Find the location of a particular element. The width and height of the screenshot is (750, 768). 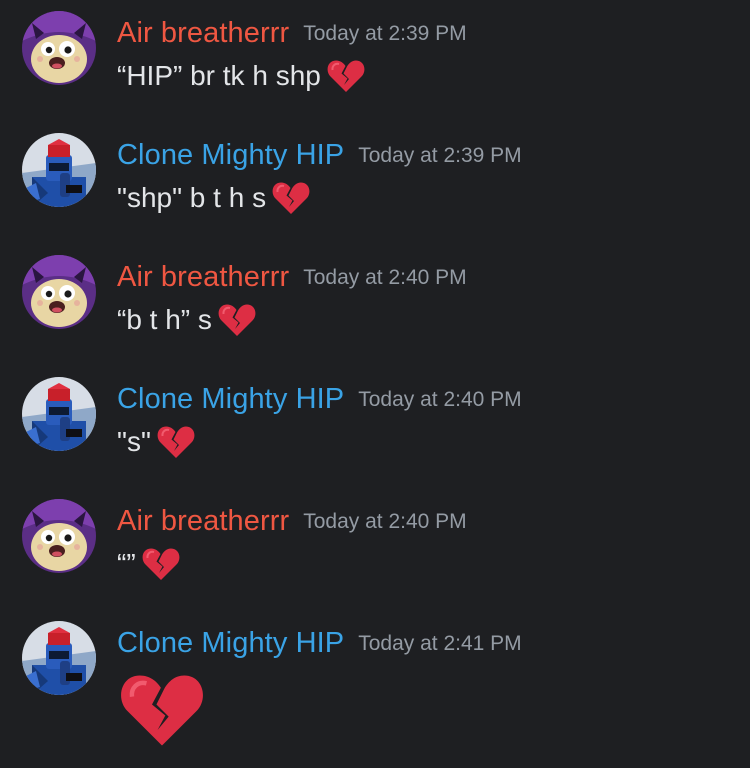

message-content: "shp" b t h s is located at coordinates (214, 198).